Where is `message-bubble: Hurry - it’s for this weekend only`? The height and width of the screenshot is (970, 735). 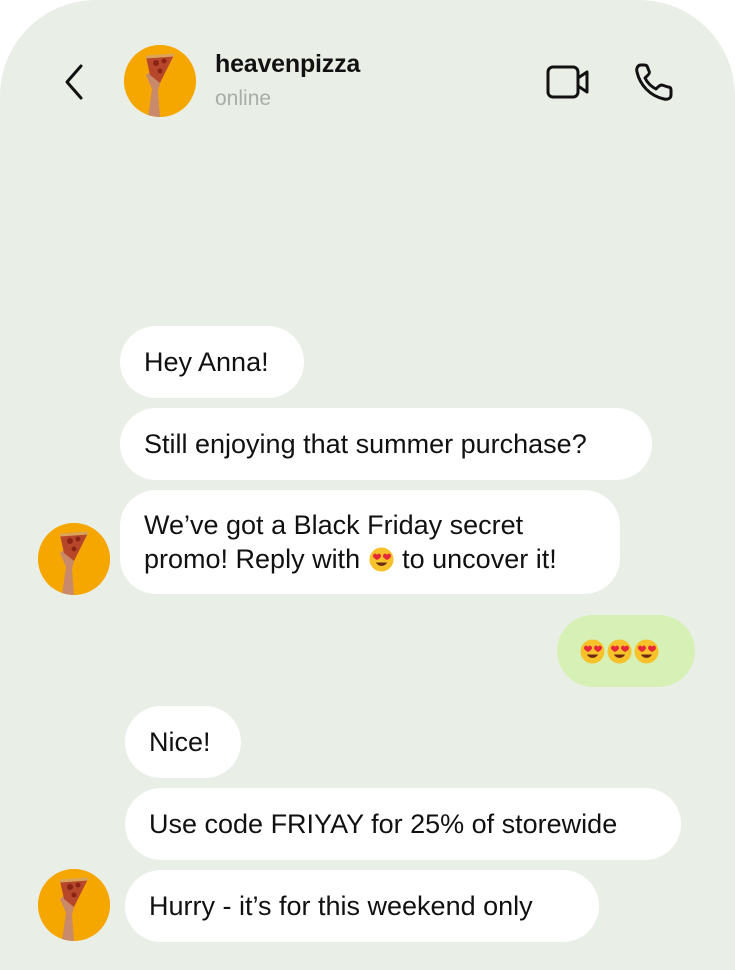
message-bubble: Hurry - it’s for this weekend only is located at coordinates (362, 906).